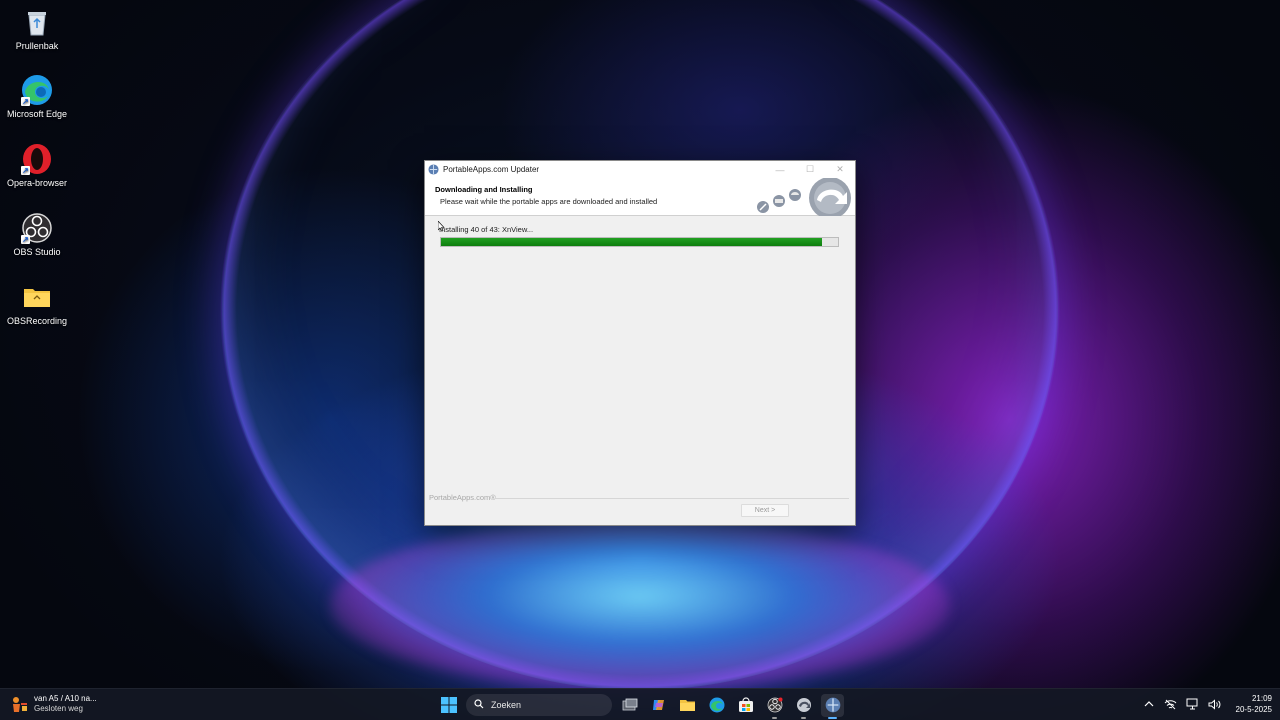 The width and height of the screenshot is (1280, 720). Describe the element at coordinates (832, 717) in the screenshot. I see `active-indicator` at that location.